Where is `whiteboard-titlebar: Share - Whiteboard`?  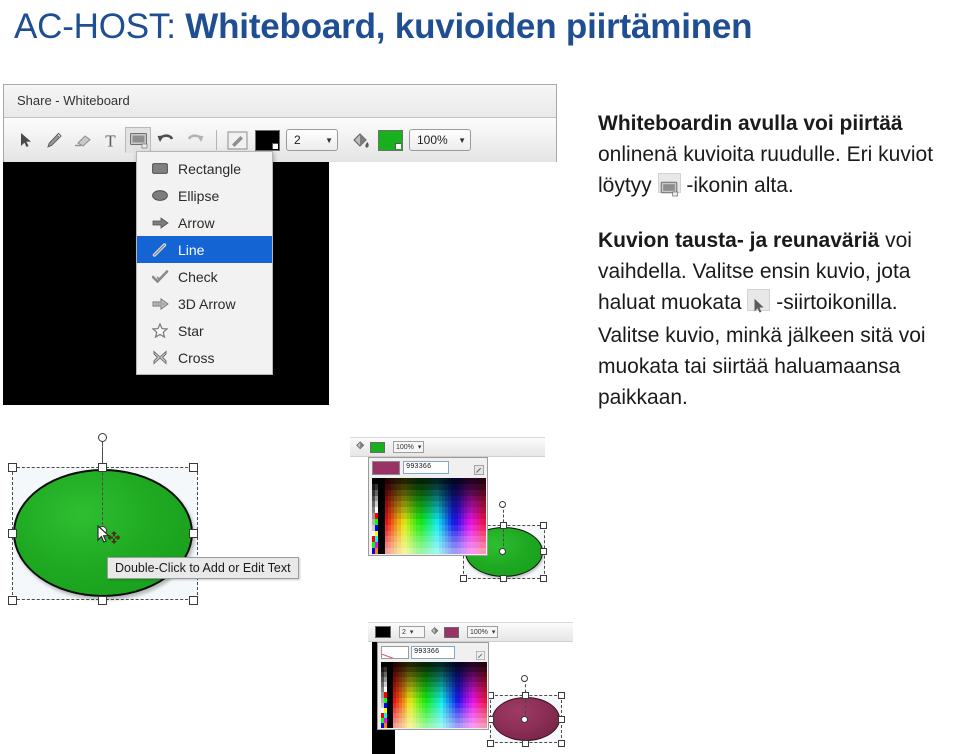 whiteboard-titlebar: Share - Whiteboard is located at coordinates (280, 101).